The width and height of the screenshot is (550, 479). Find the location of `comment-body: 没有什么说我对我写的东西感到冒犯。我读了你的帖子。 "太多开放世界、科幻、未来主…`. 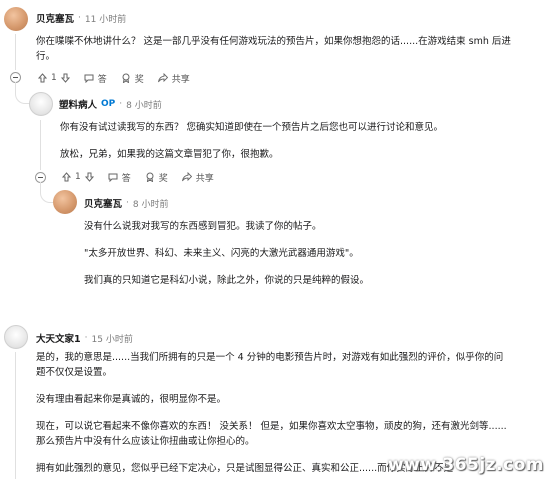

comment-body: 没有什么说我对我写的东西感到冒犯。我读了你的帖子。 "太多开放世界、科幻、未来主… is located at coordinates (227, 253).